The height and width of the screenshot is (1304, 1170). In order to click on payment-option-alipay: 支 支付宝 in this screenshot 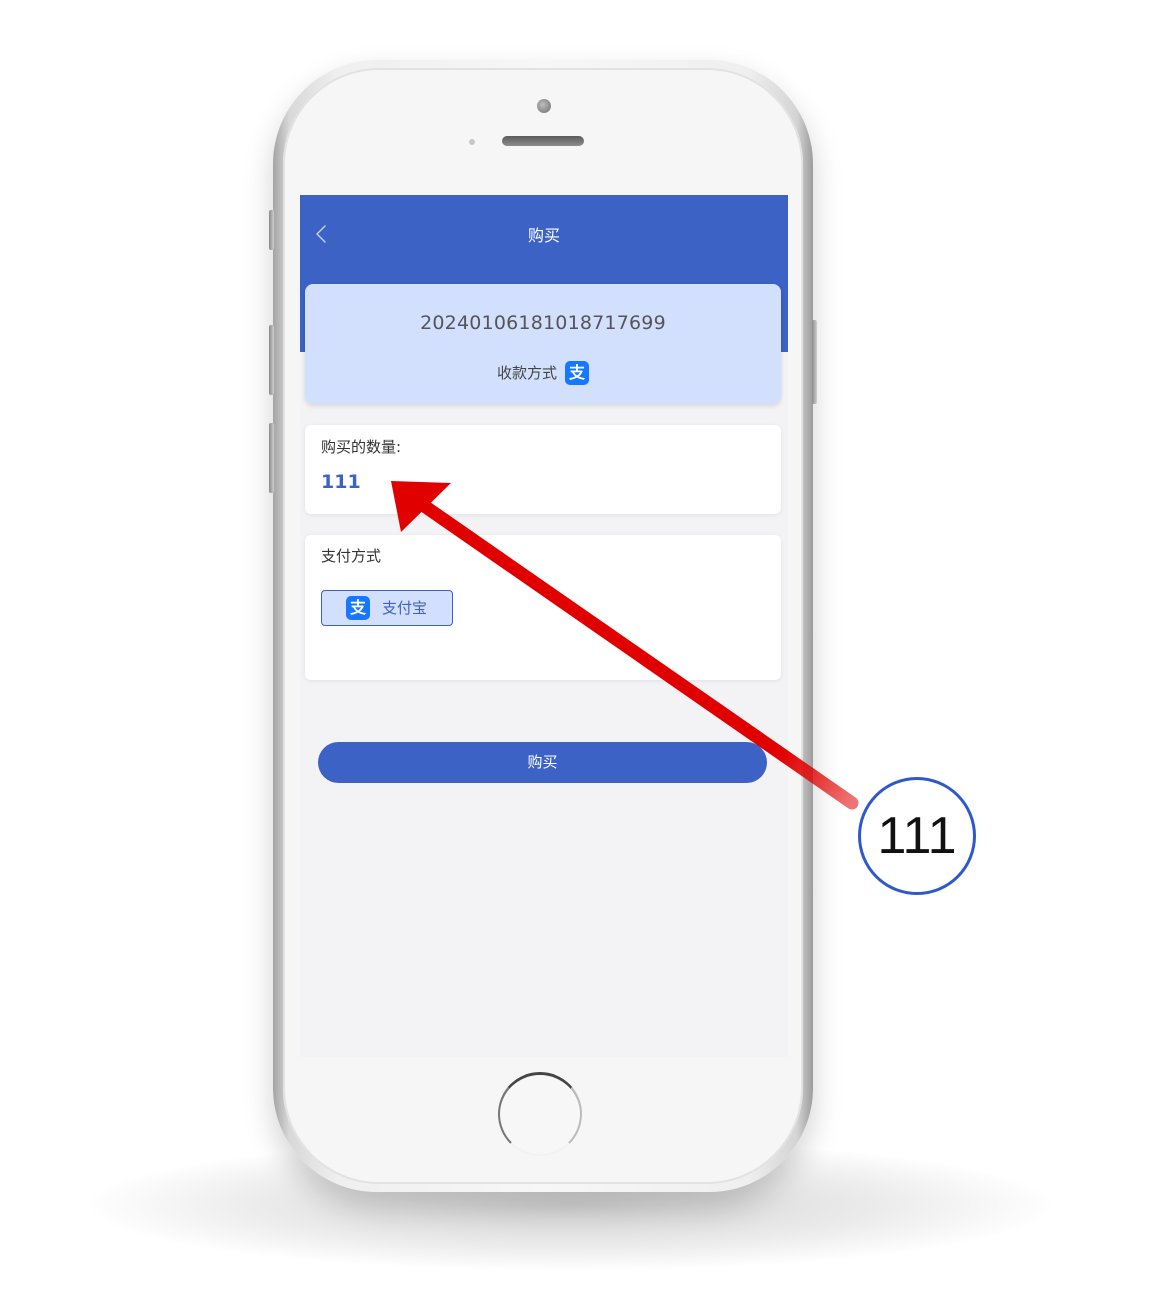, I will do `click(387, 608)`.